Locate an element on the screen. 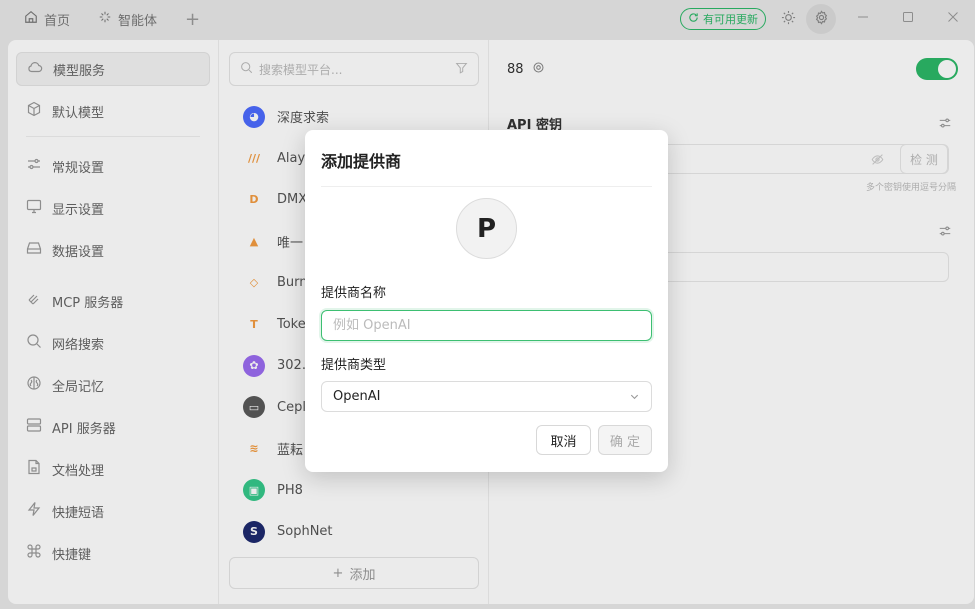 Image resolution: width=975 pixels, height=609 pixels. ok-button: 确 定 is located at coordinates (625, 440).